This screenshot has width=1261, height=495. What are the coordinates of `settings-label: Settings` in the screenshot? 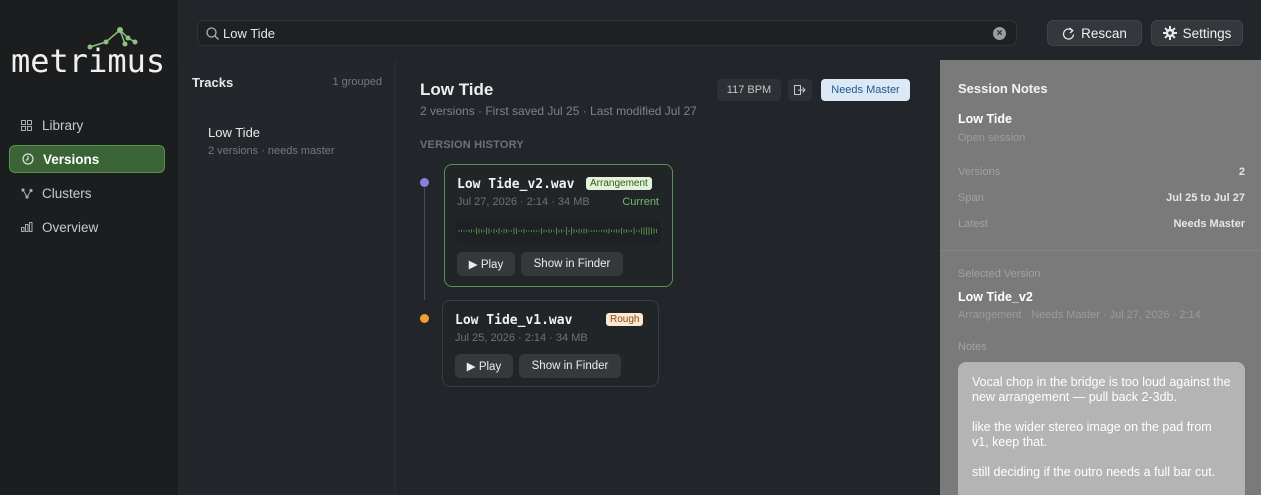 It's located at (1207, 33).